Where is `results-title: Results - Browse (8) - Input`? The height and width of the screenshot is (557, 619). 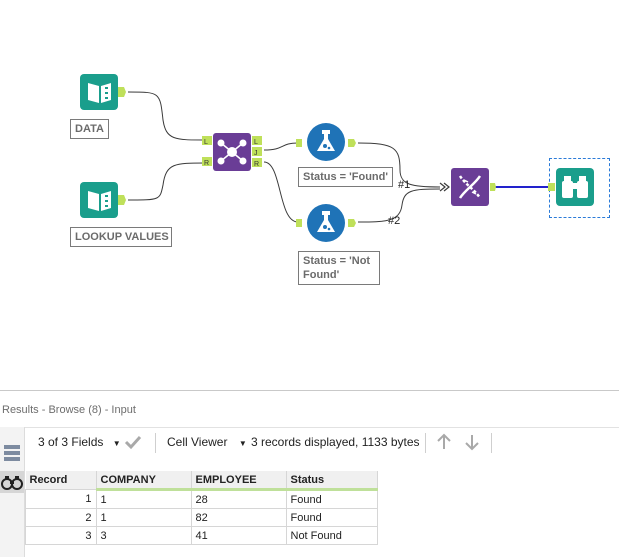 results-title: Results - Browse (8) - Input is located at coordinates (69, 410).